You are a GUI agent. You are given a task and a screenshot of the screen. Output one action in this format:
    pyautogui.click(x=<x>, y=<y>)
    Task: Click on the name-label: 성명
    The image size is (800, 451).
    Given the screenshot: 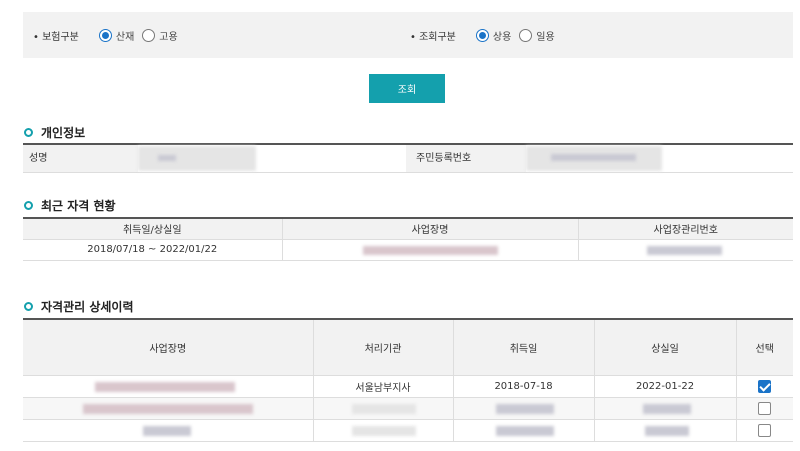 What is the action you would take?
    pyautogui.click(x=80, y=158)
    